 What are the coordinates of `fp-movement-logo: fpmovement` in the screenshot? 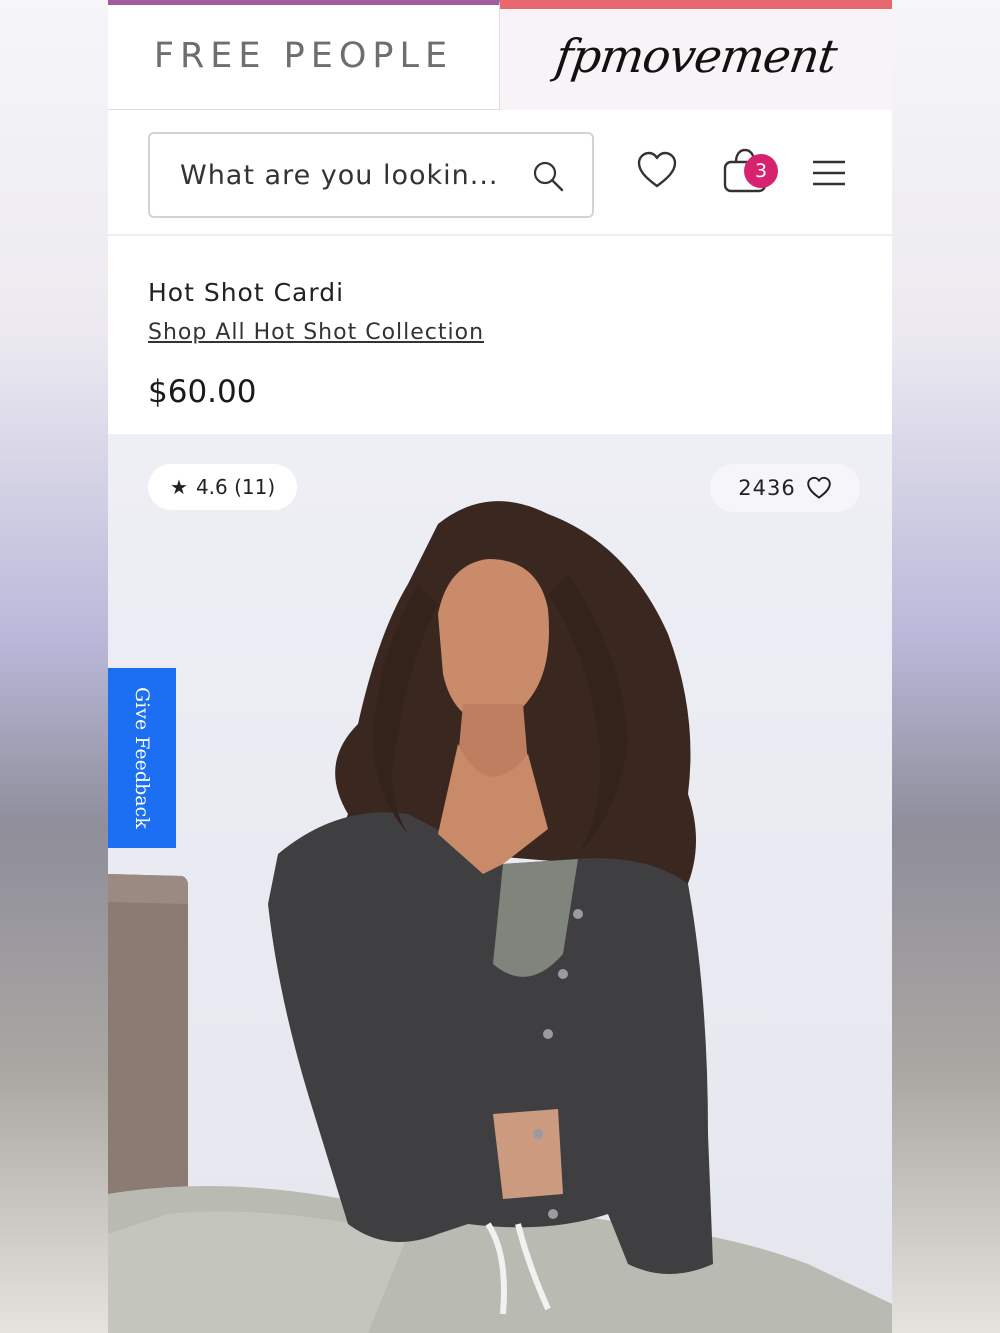 It's located at (696, 55).